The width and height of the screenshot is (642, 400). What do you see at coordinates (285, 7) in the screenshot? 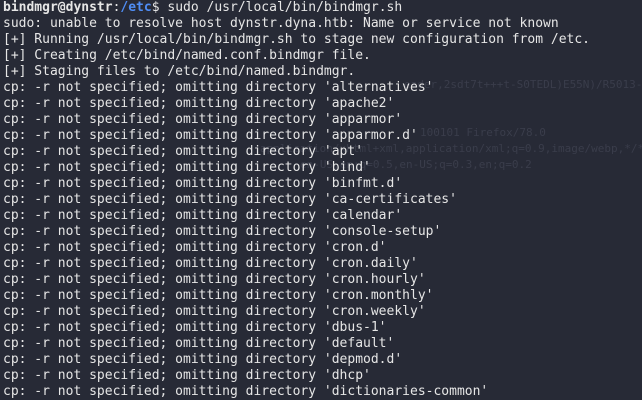
I see `command-text: sudo /usr/local/bin/bindmgr.sh` at bounding box center [285, 7].